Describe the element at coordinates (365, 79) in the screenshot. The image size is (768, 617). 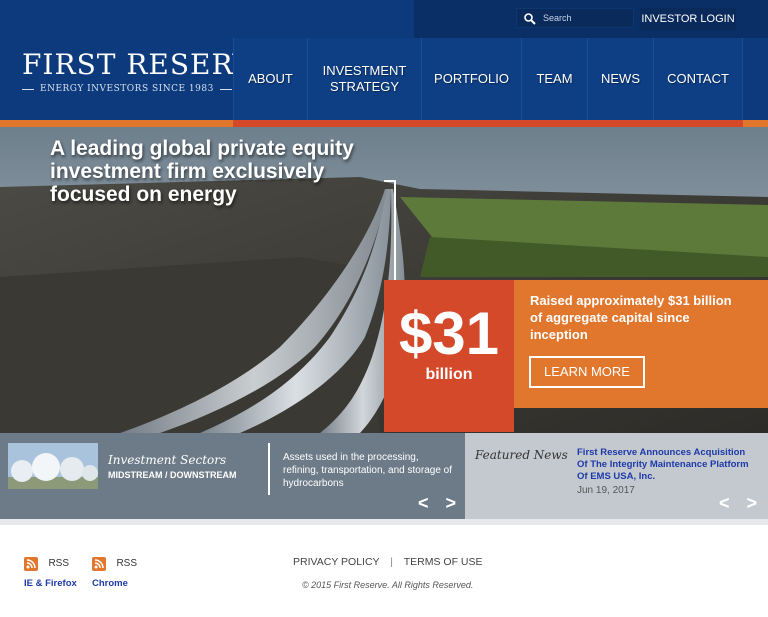
I see `nav-investment-strategy: INVESTMENT STRATEGY` at that location.